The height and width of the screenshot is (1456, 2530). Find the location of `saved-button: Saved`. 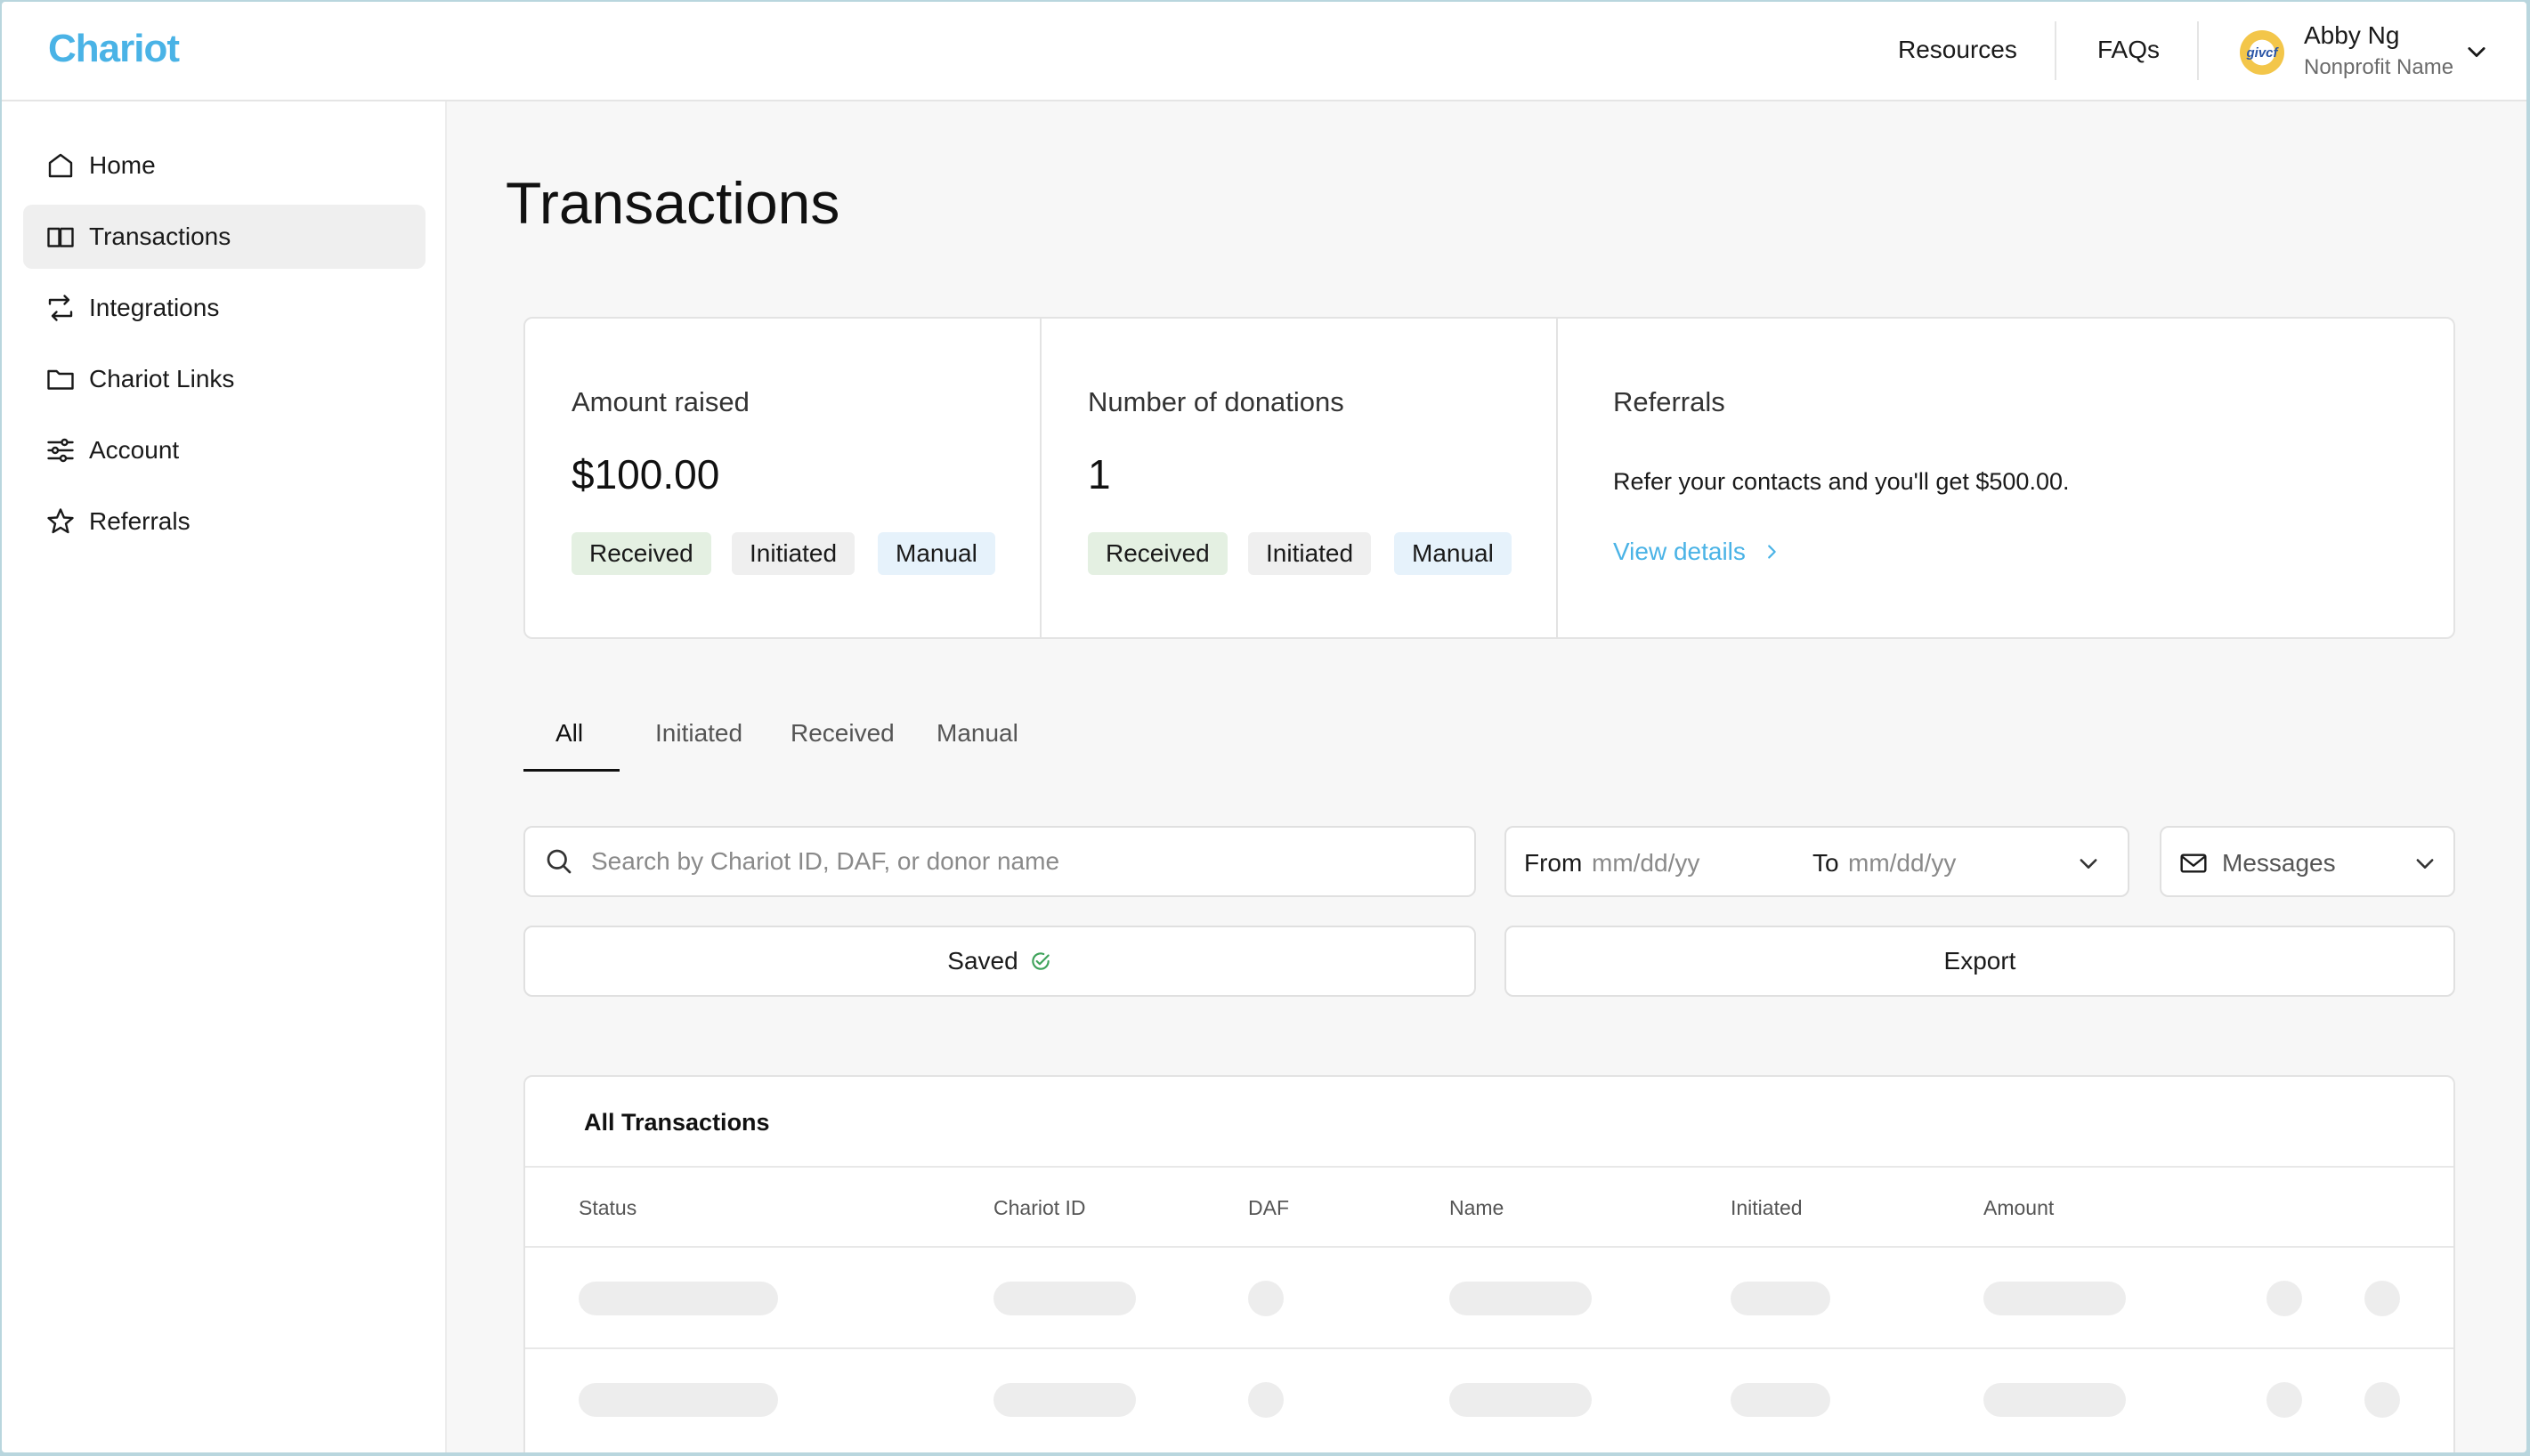

saved-button: Saved is located at coordinates (1000, 961).